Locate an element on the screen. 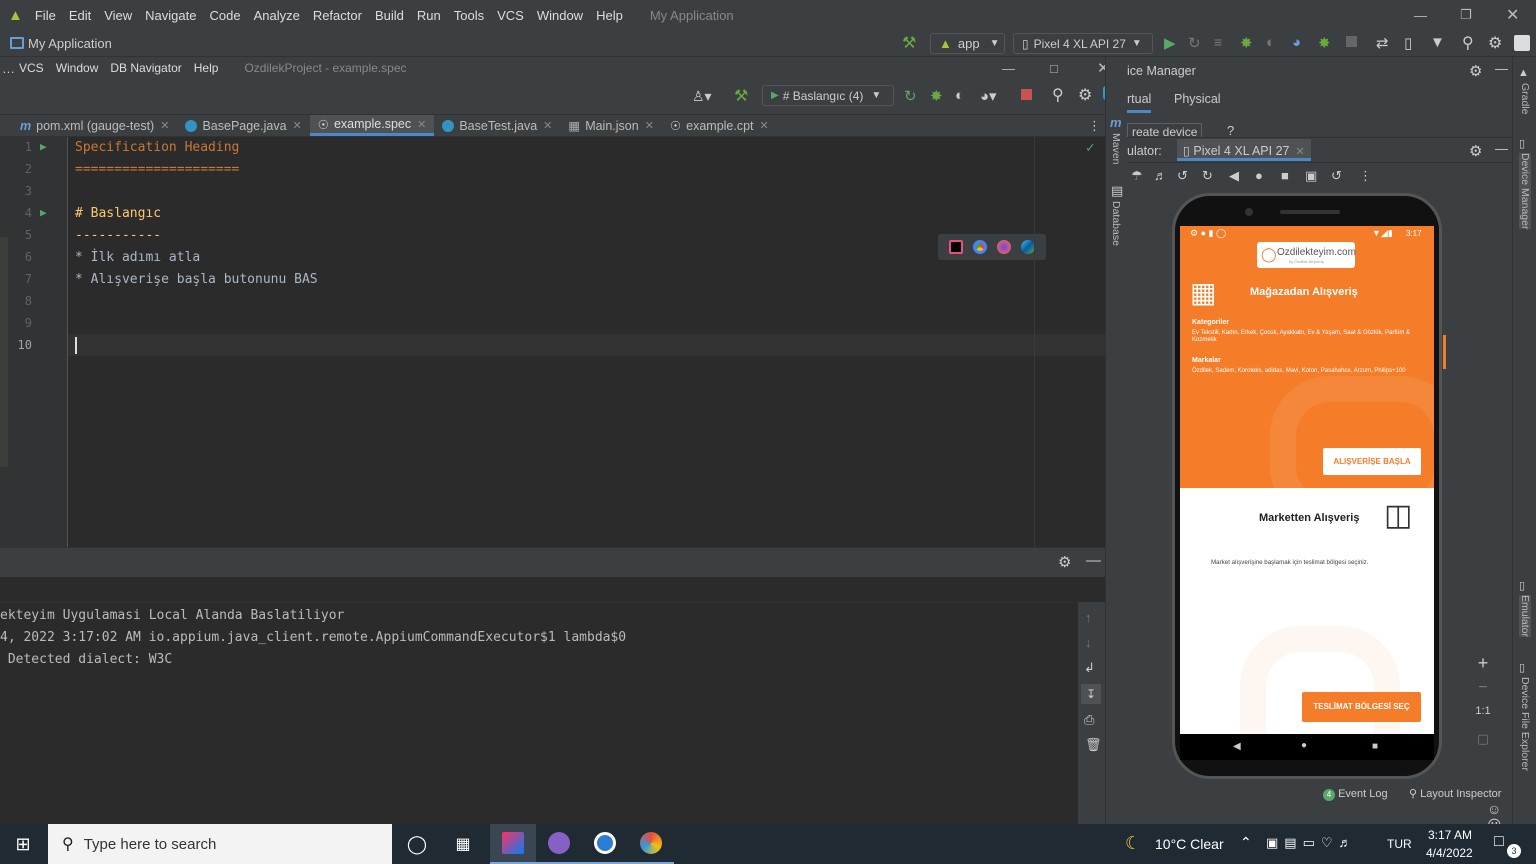 This screenshot has height=864, width=1536. menu-code: Code is located at coordinates (224, 15).